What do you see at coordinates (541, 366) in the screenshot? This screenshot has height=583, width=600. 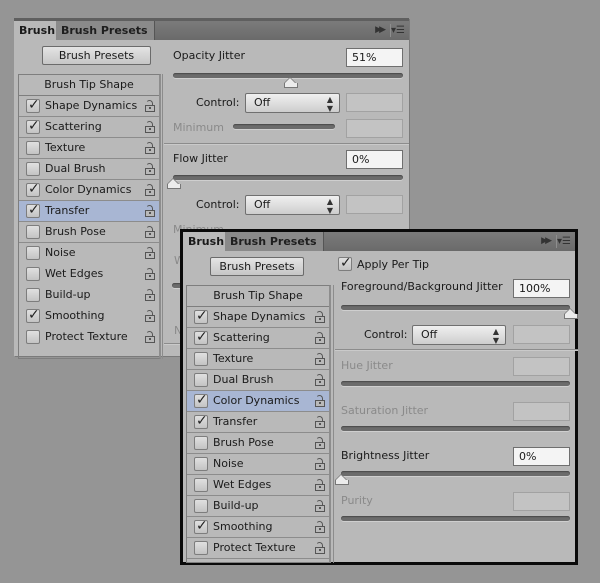 I see `hue-jitter-input` at bounding box center [541, 366].